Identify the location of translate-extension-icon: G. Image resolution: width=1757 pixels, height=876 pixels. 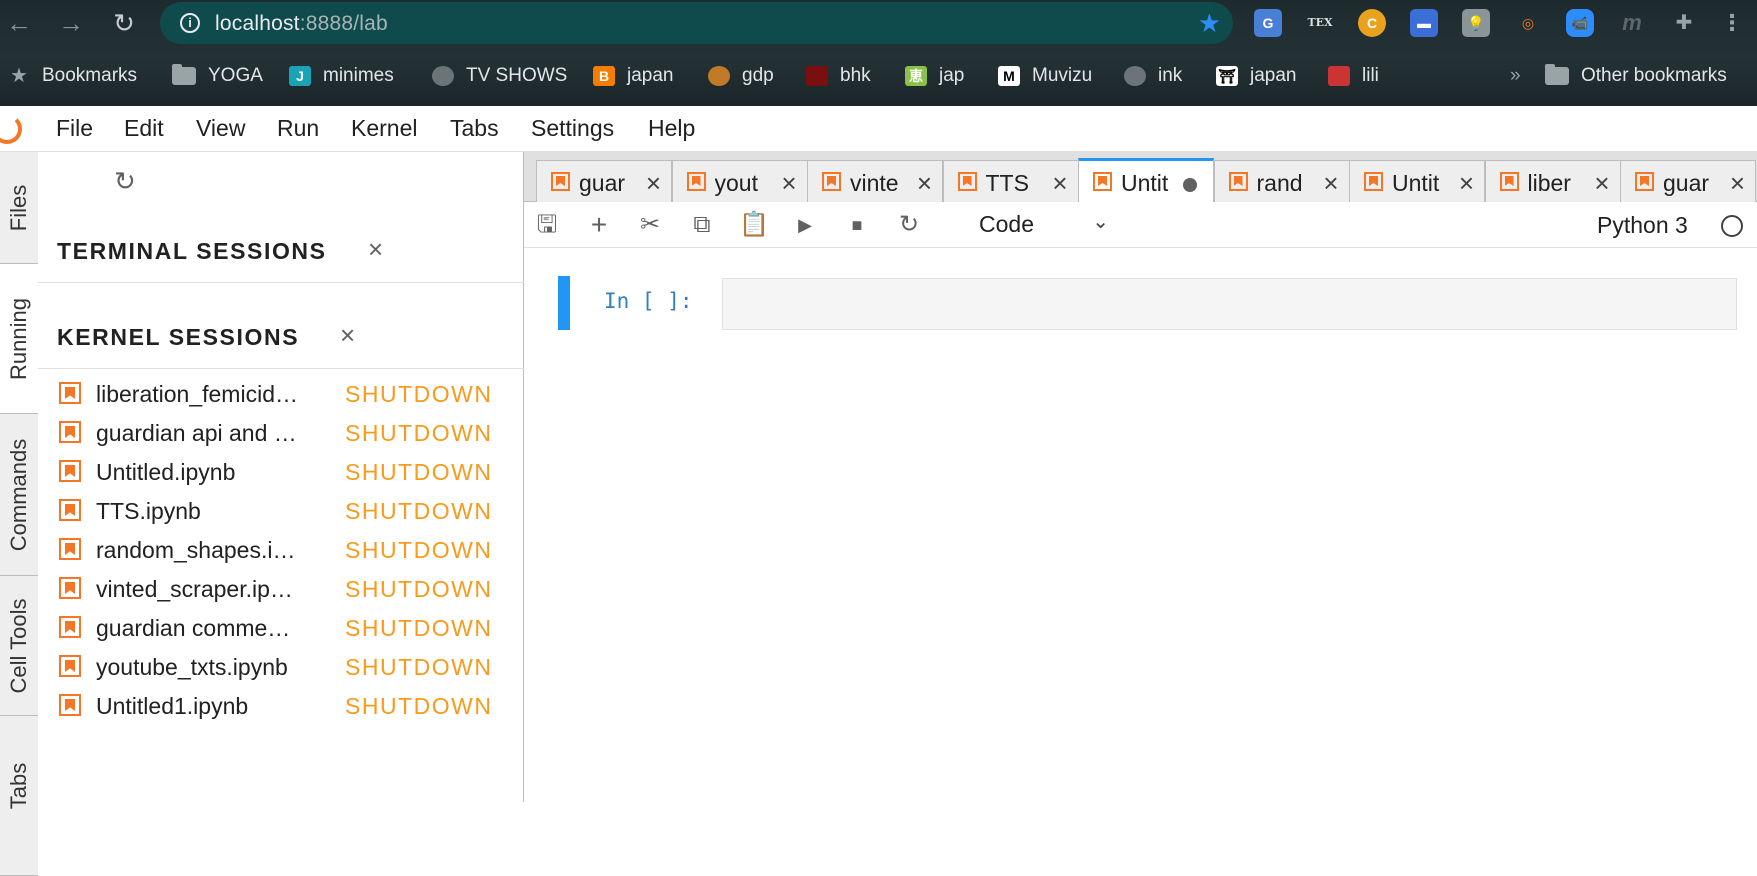
(1268, 23).